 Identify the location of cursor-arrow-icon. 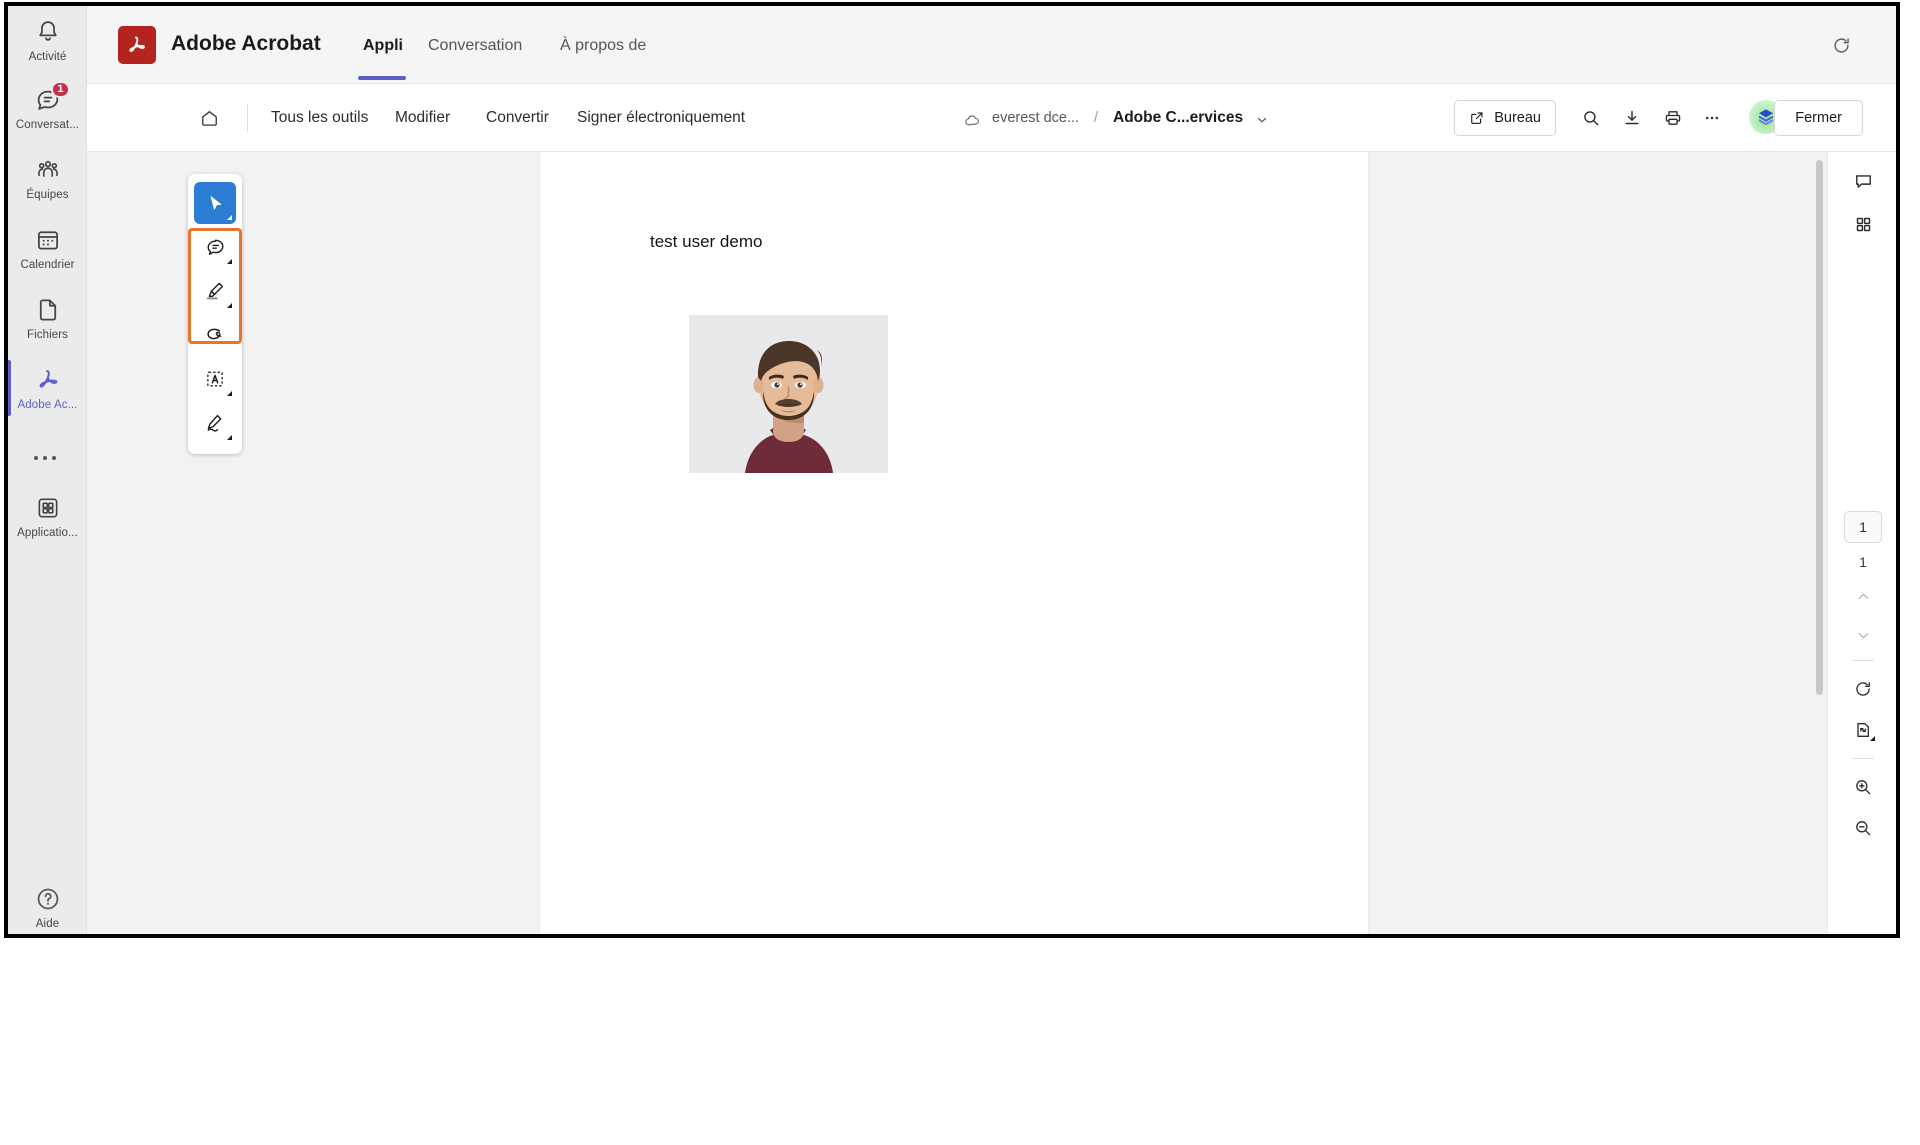
(215, 203).